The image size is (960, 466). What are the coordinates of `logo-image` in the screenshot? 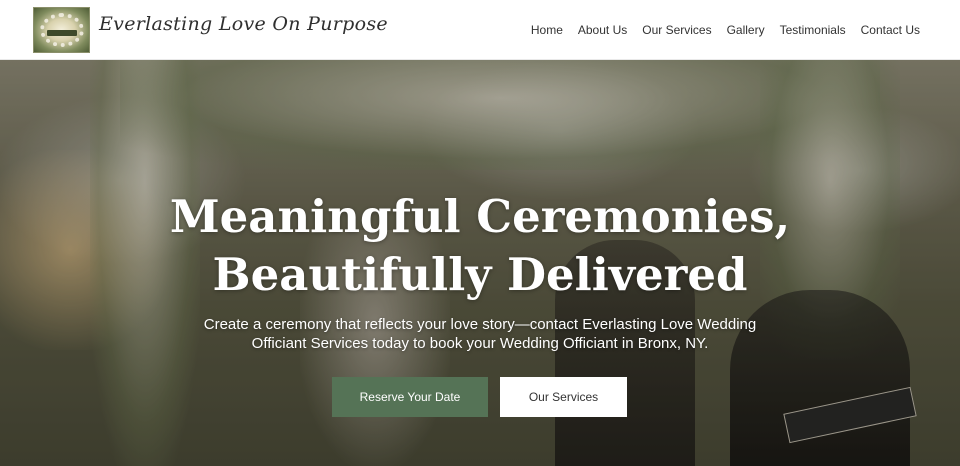 It's located at (61, 30).